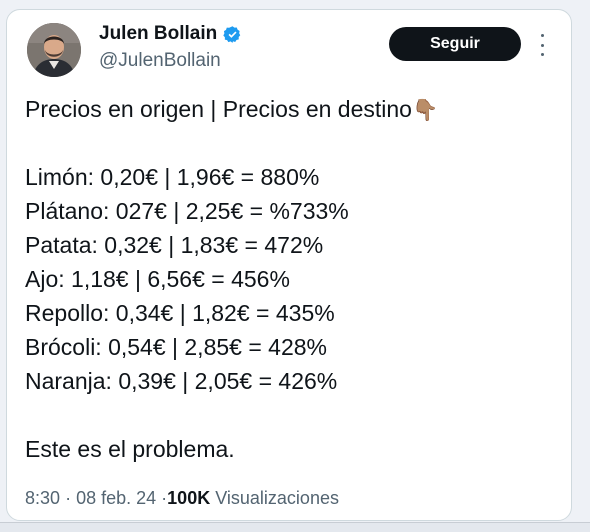 The width and height of the screenshot is (590, 532). I want to click on tweet-date: 08 feb. 24, so click(116, 498).